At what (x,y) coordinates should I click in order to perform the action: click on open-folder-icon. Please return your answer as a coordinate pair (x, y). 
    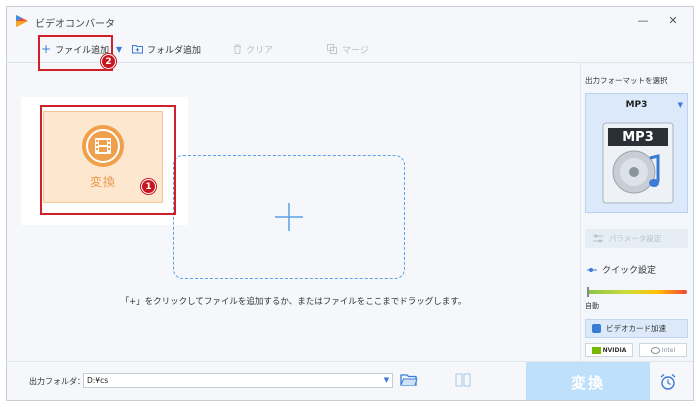
    Looking at the image, I should click on (409, 380).